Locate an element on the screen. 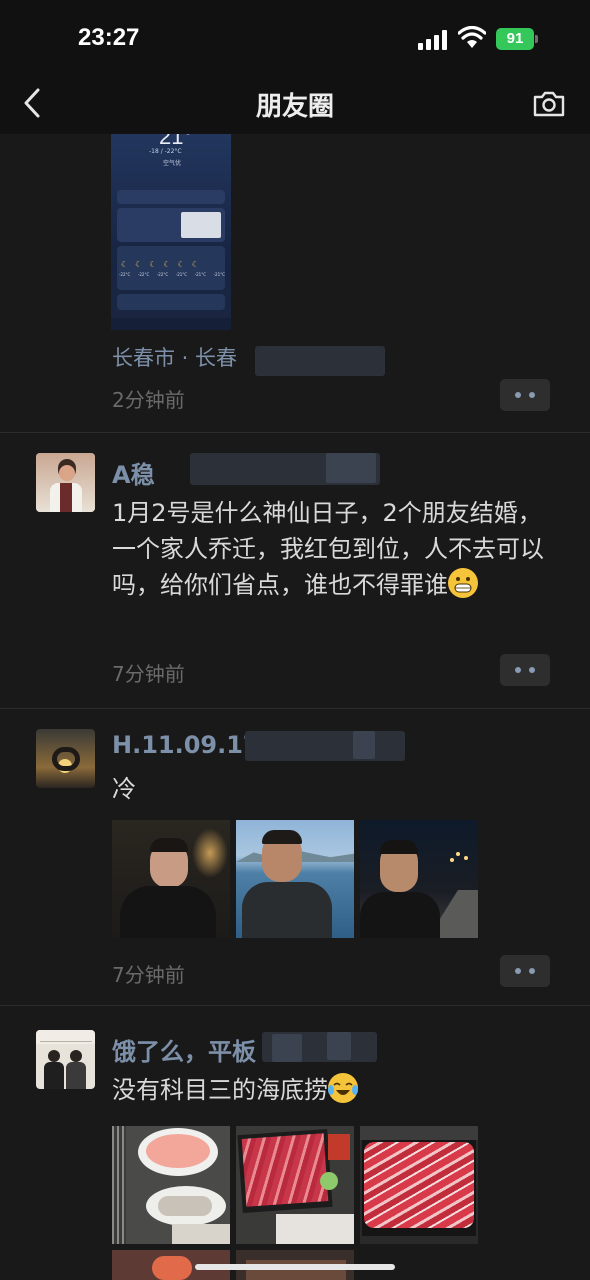 The image size is (590, 1280). battery-level: 91 is located at coordinates (515, 39).